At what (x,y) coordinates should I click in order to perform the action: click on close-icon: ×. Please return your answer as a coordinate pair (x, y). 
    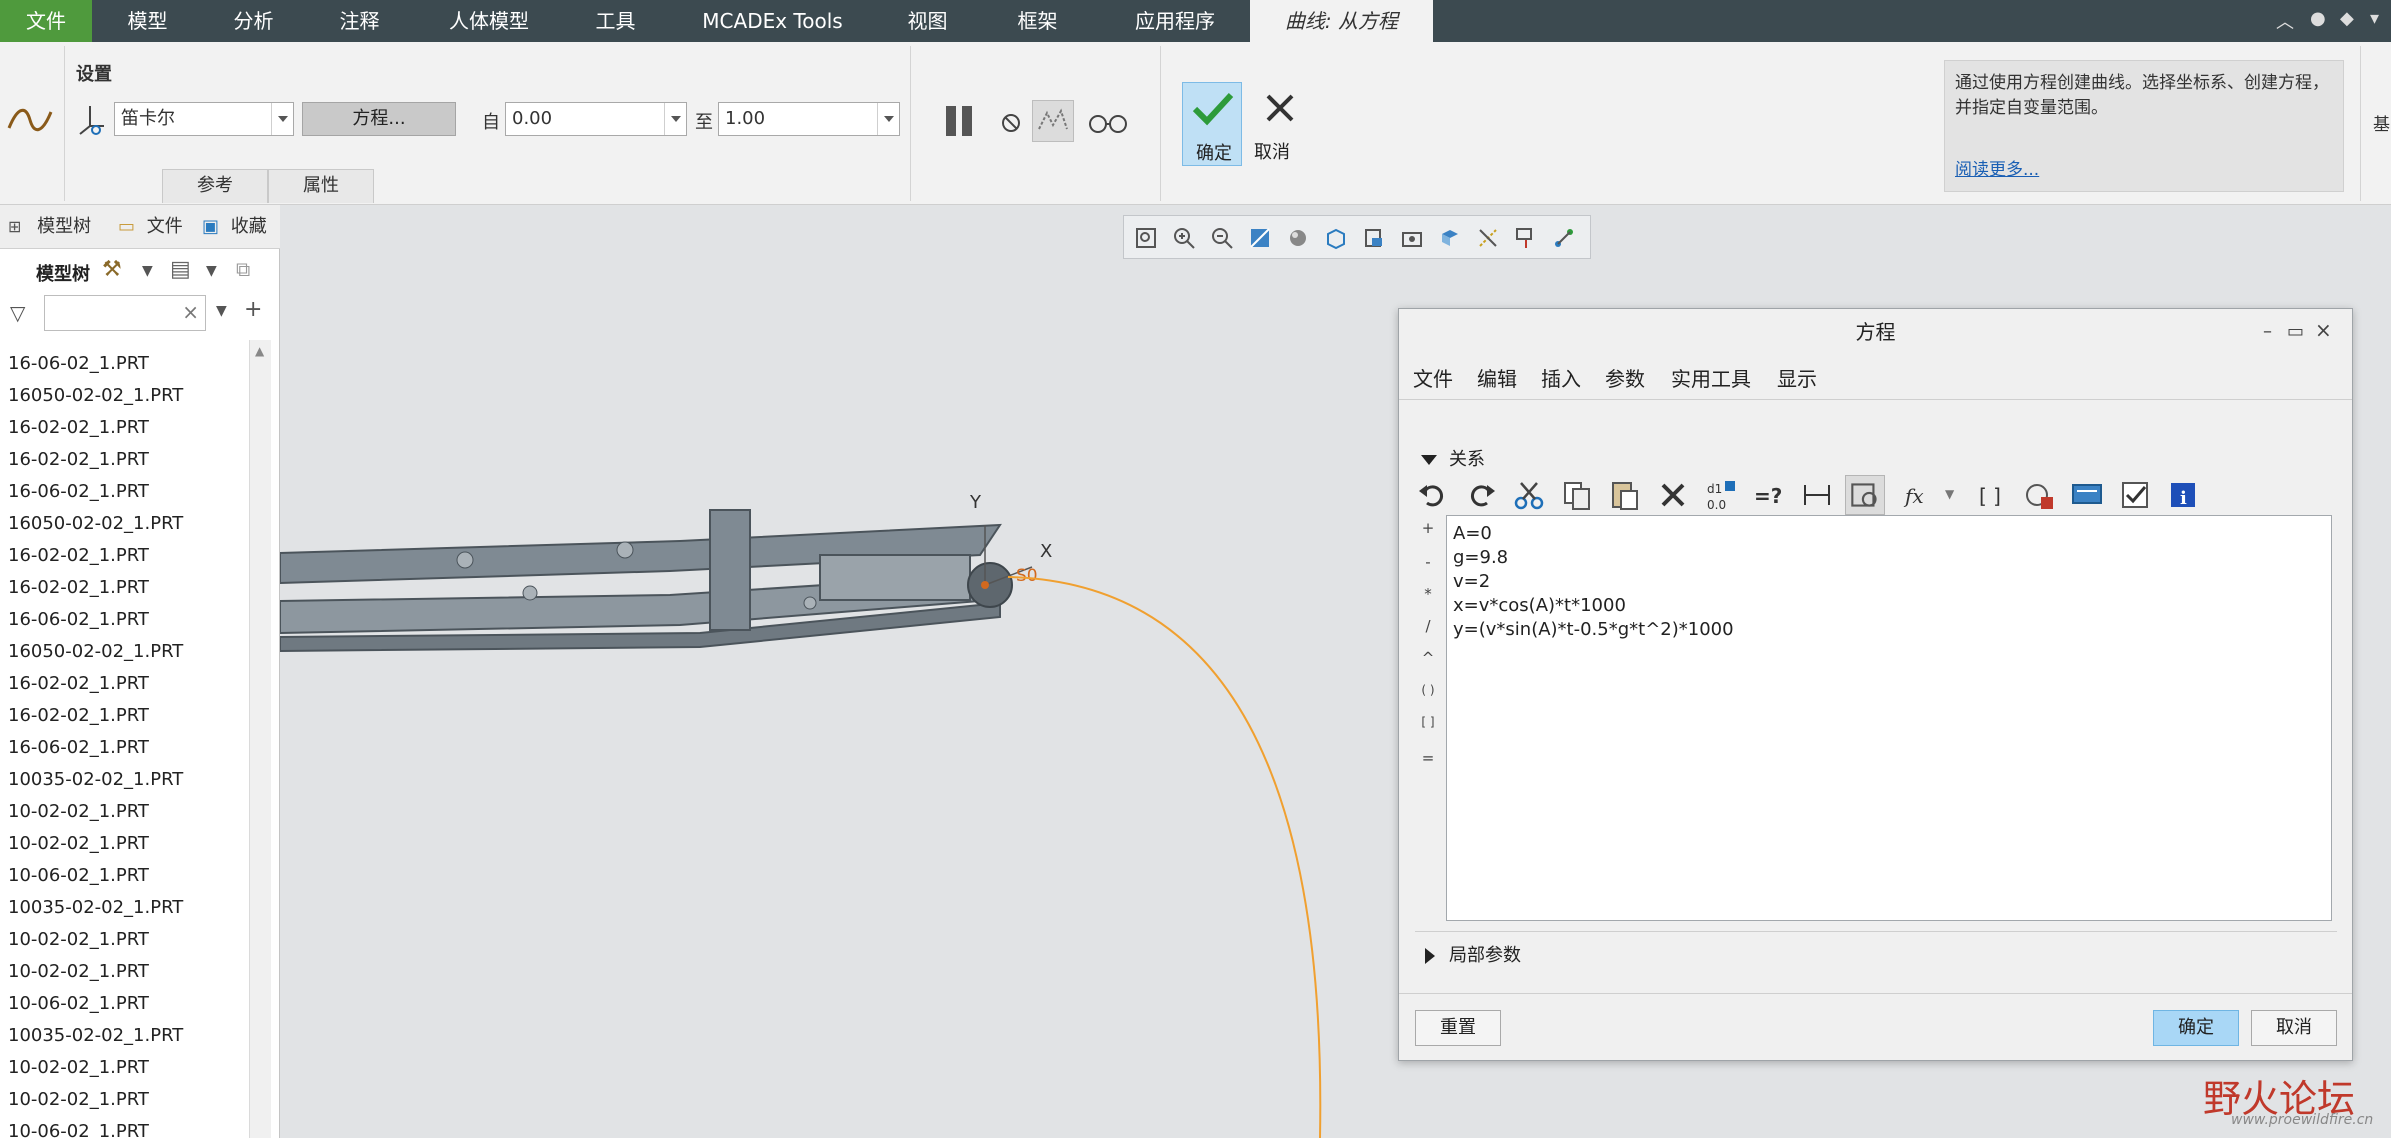
    Looking at the image, I should click on (2323, 330).